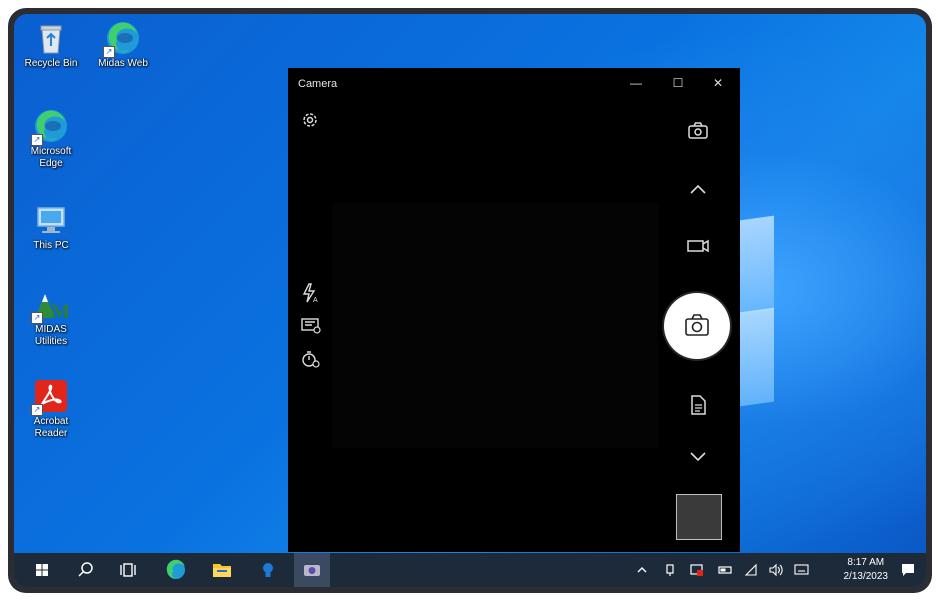  What do you see at coordinates (699, 517) in the screenshot?
I see `last-capture-thumbnail` at bounding box center [699, 517].